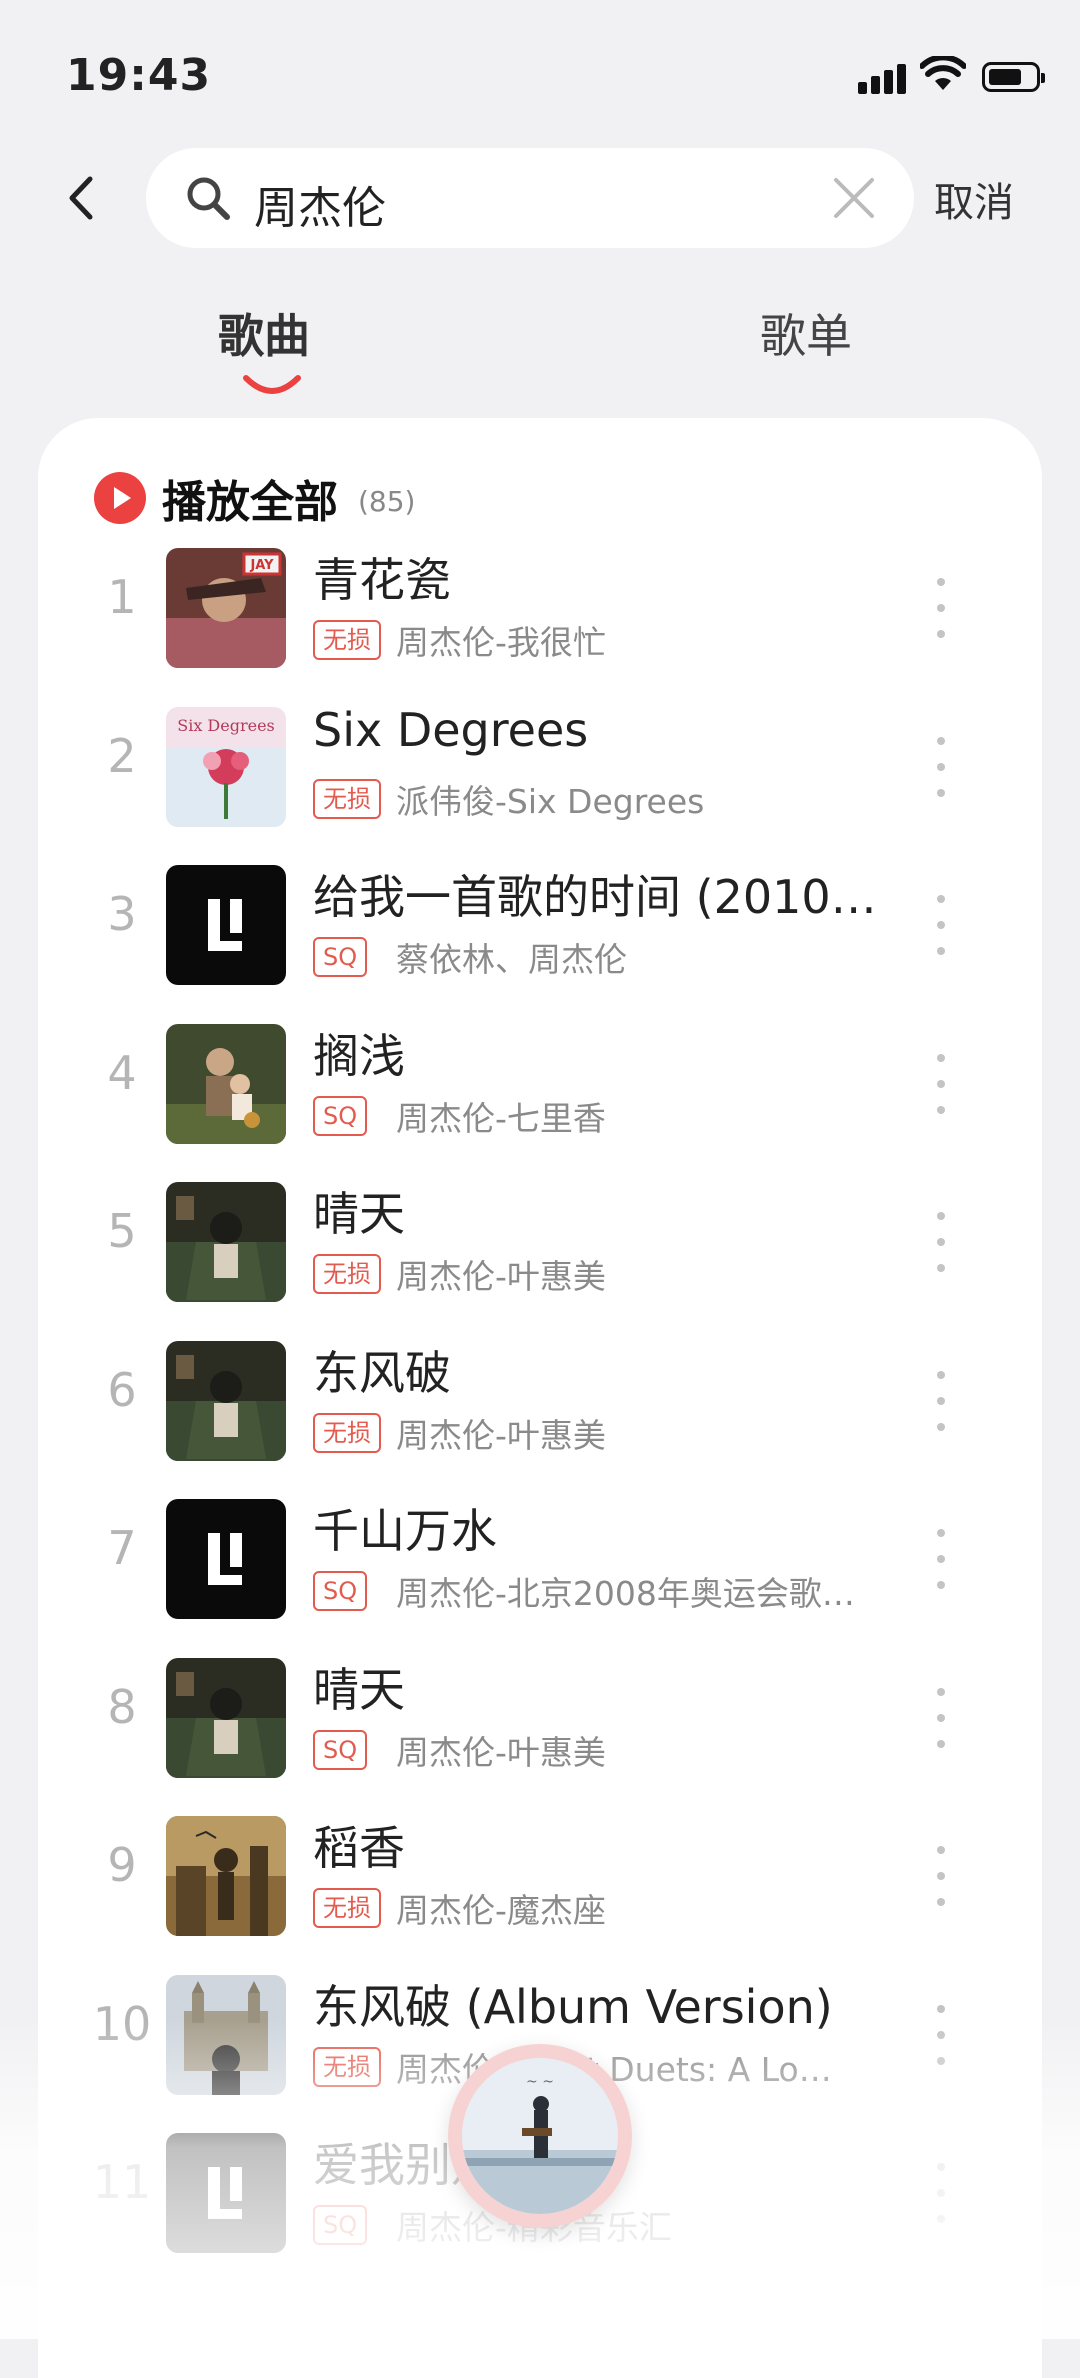  What do you see at coordinates (81, 198) in the screenshot?
I see `chevron-left-icon` at bounding box center [81, 198].